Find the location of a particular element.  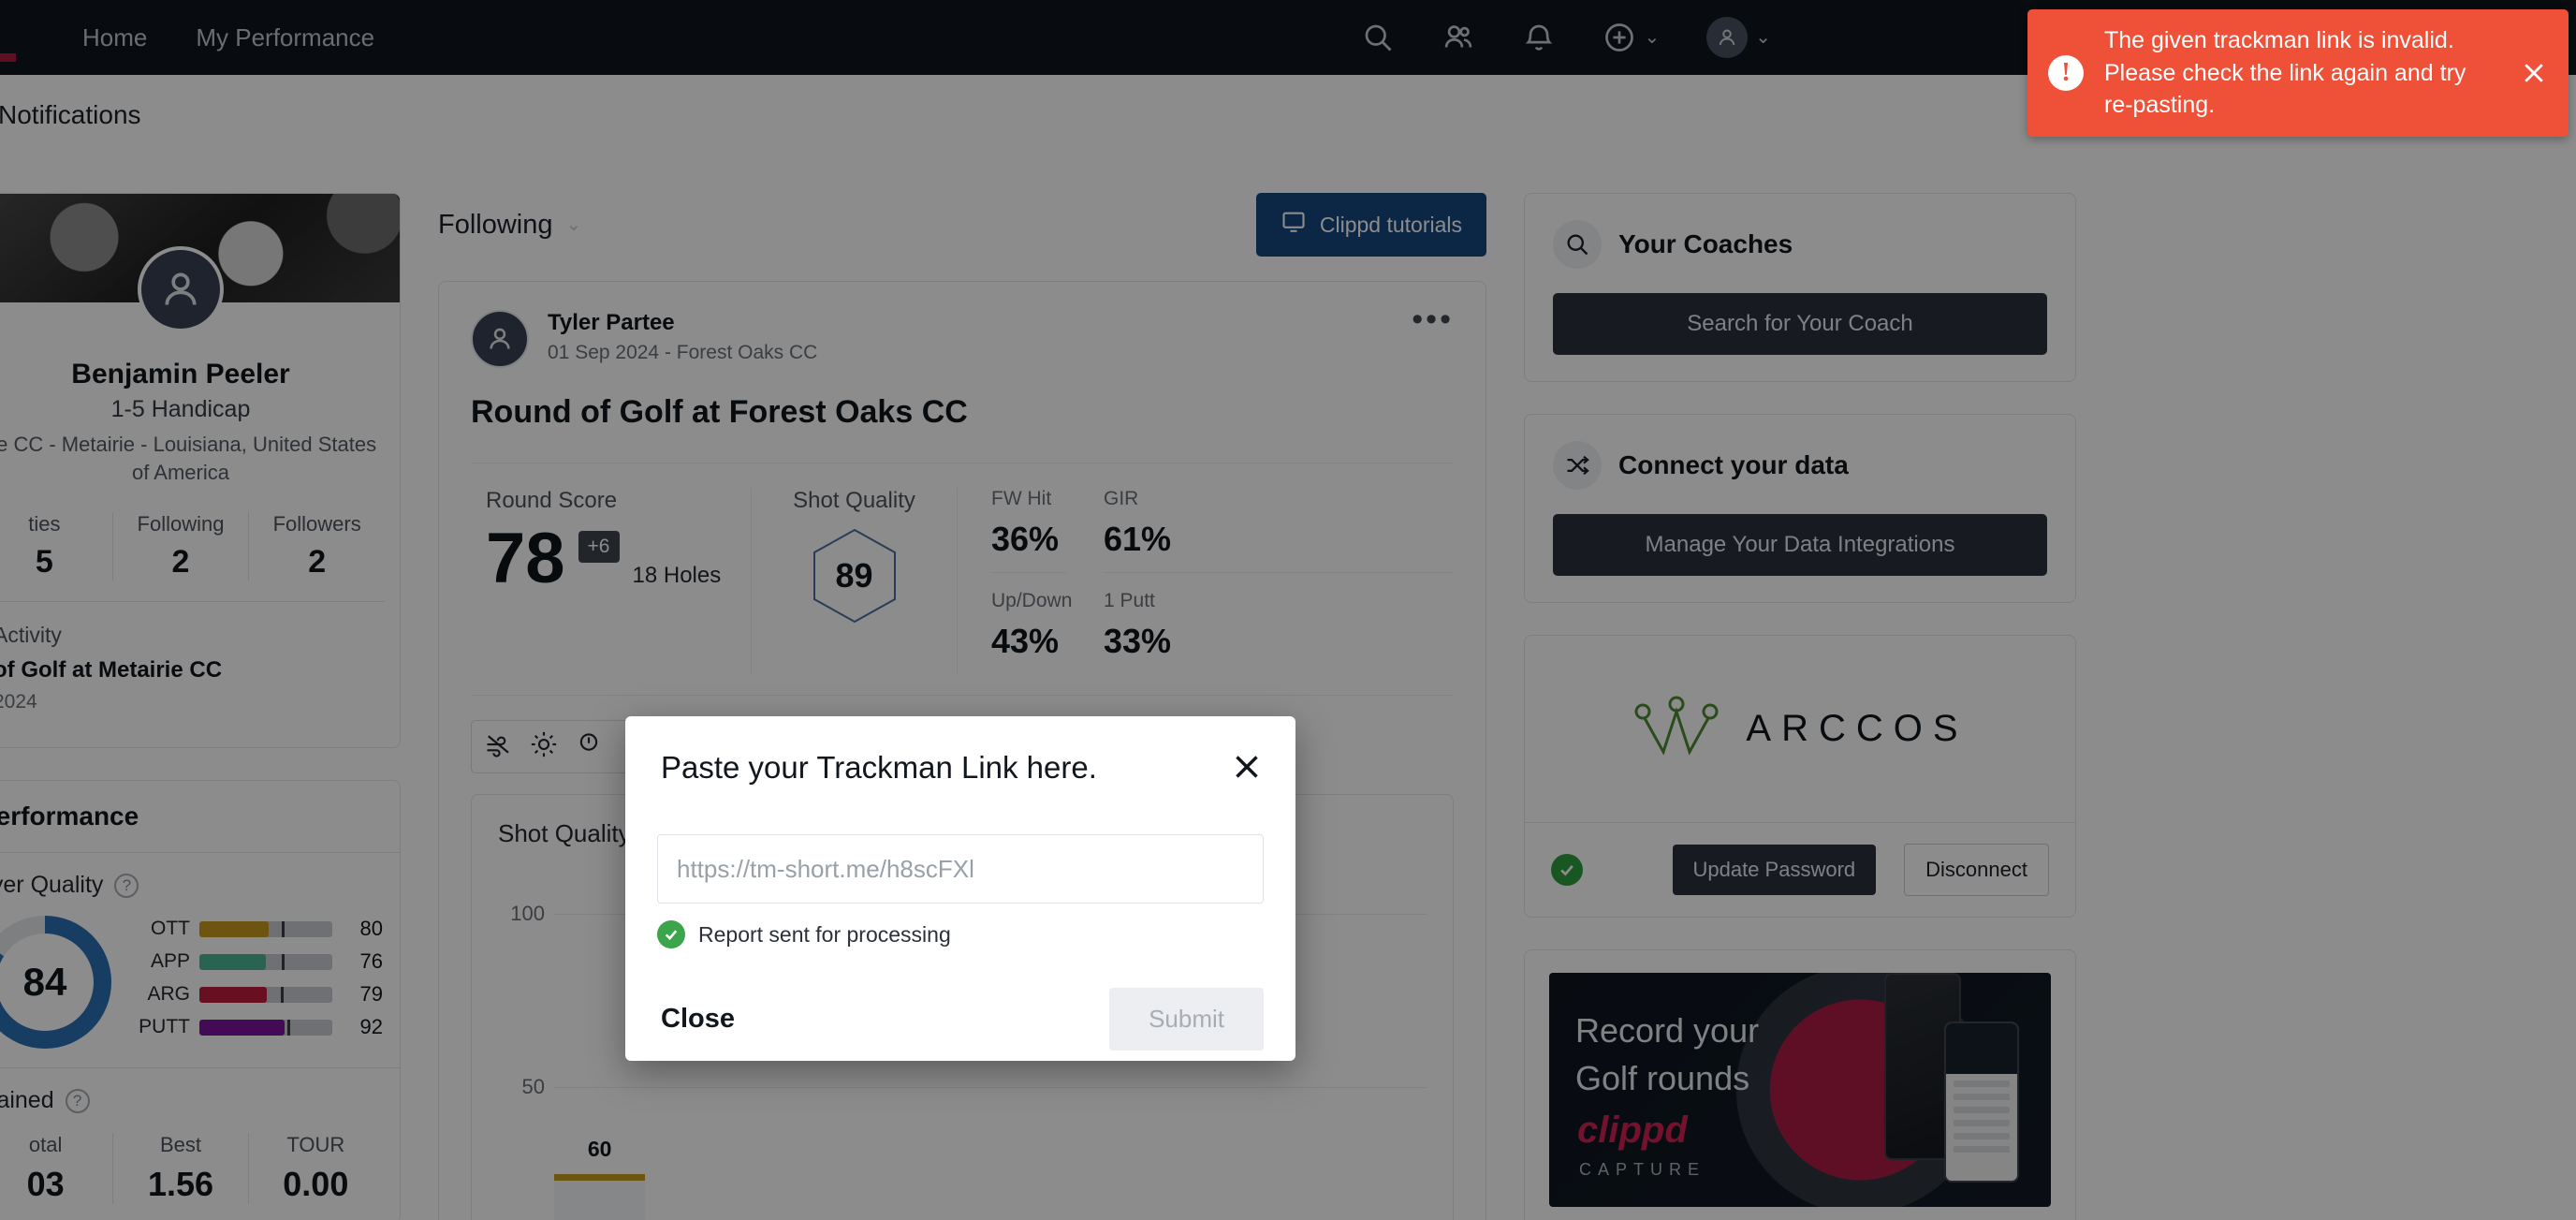

modal-header: Paste your Trackman Link here. is located at coordinates (960, 751).